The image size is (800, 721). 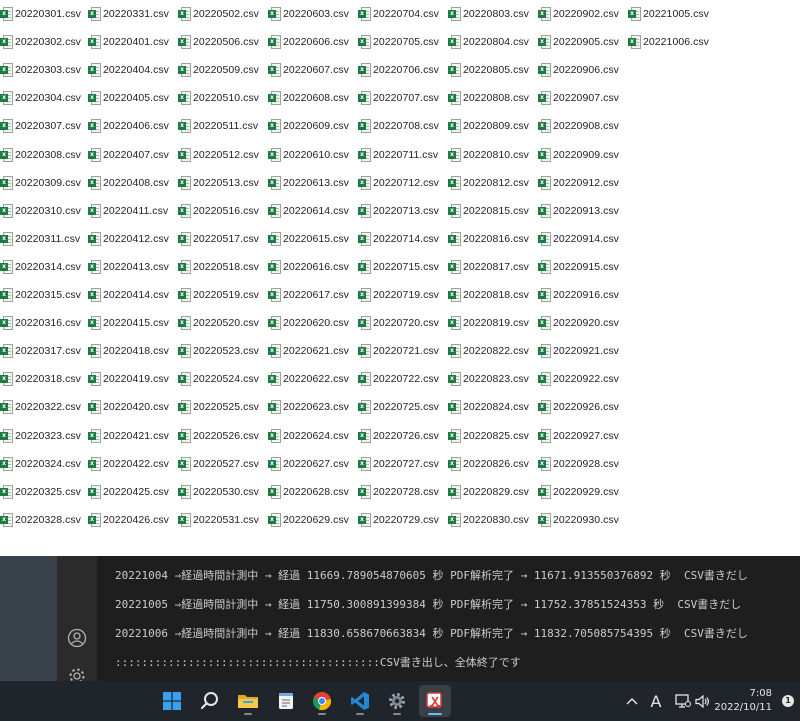 I want to click on file-item: x 20220907.csv, so click(x=583, y=98).